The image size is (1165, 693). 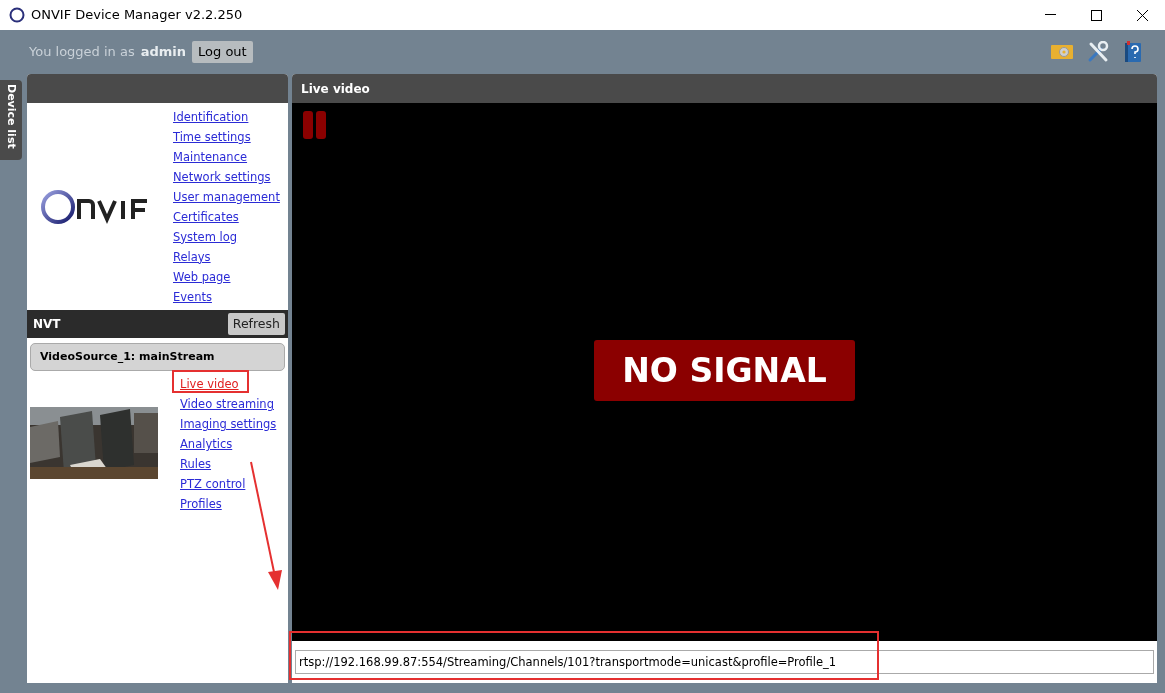 What do you see at coordinates (226, 196) in the screenshot?
I see `menu-link: User management` at bounding box center [226, 196].